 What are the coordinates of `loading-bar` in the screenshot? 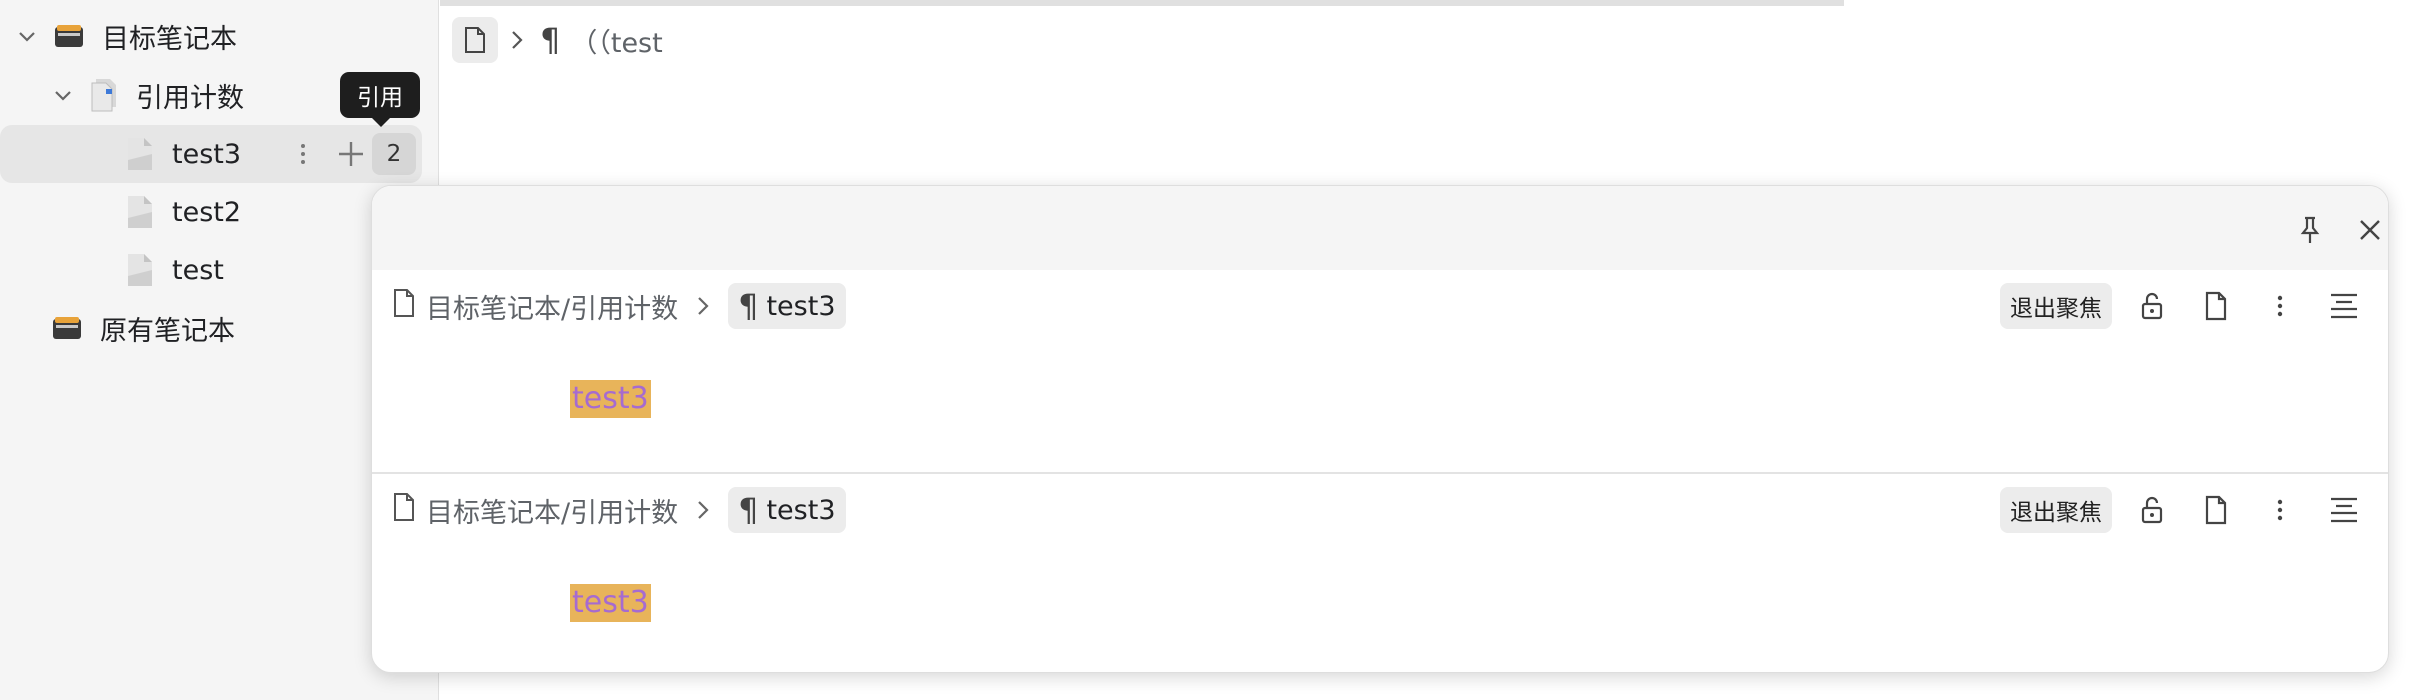 It's located at (1142, 3).